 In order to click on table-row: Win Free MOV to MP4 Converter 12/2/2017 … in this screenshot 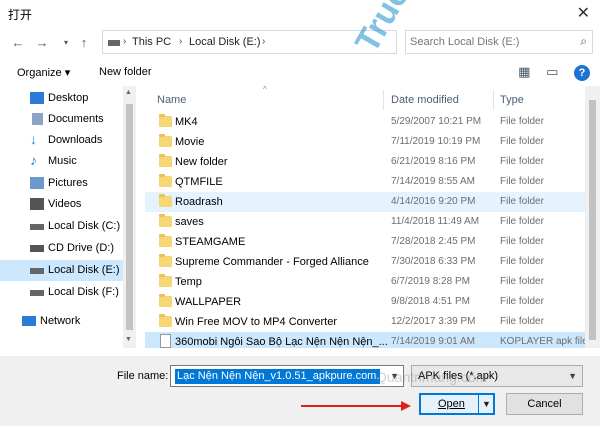, I will do `click(365, 322)`.